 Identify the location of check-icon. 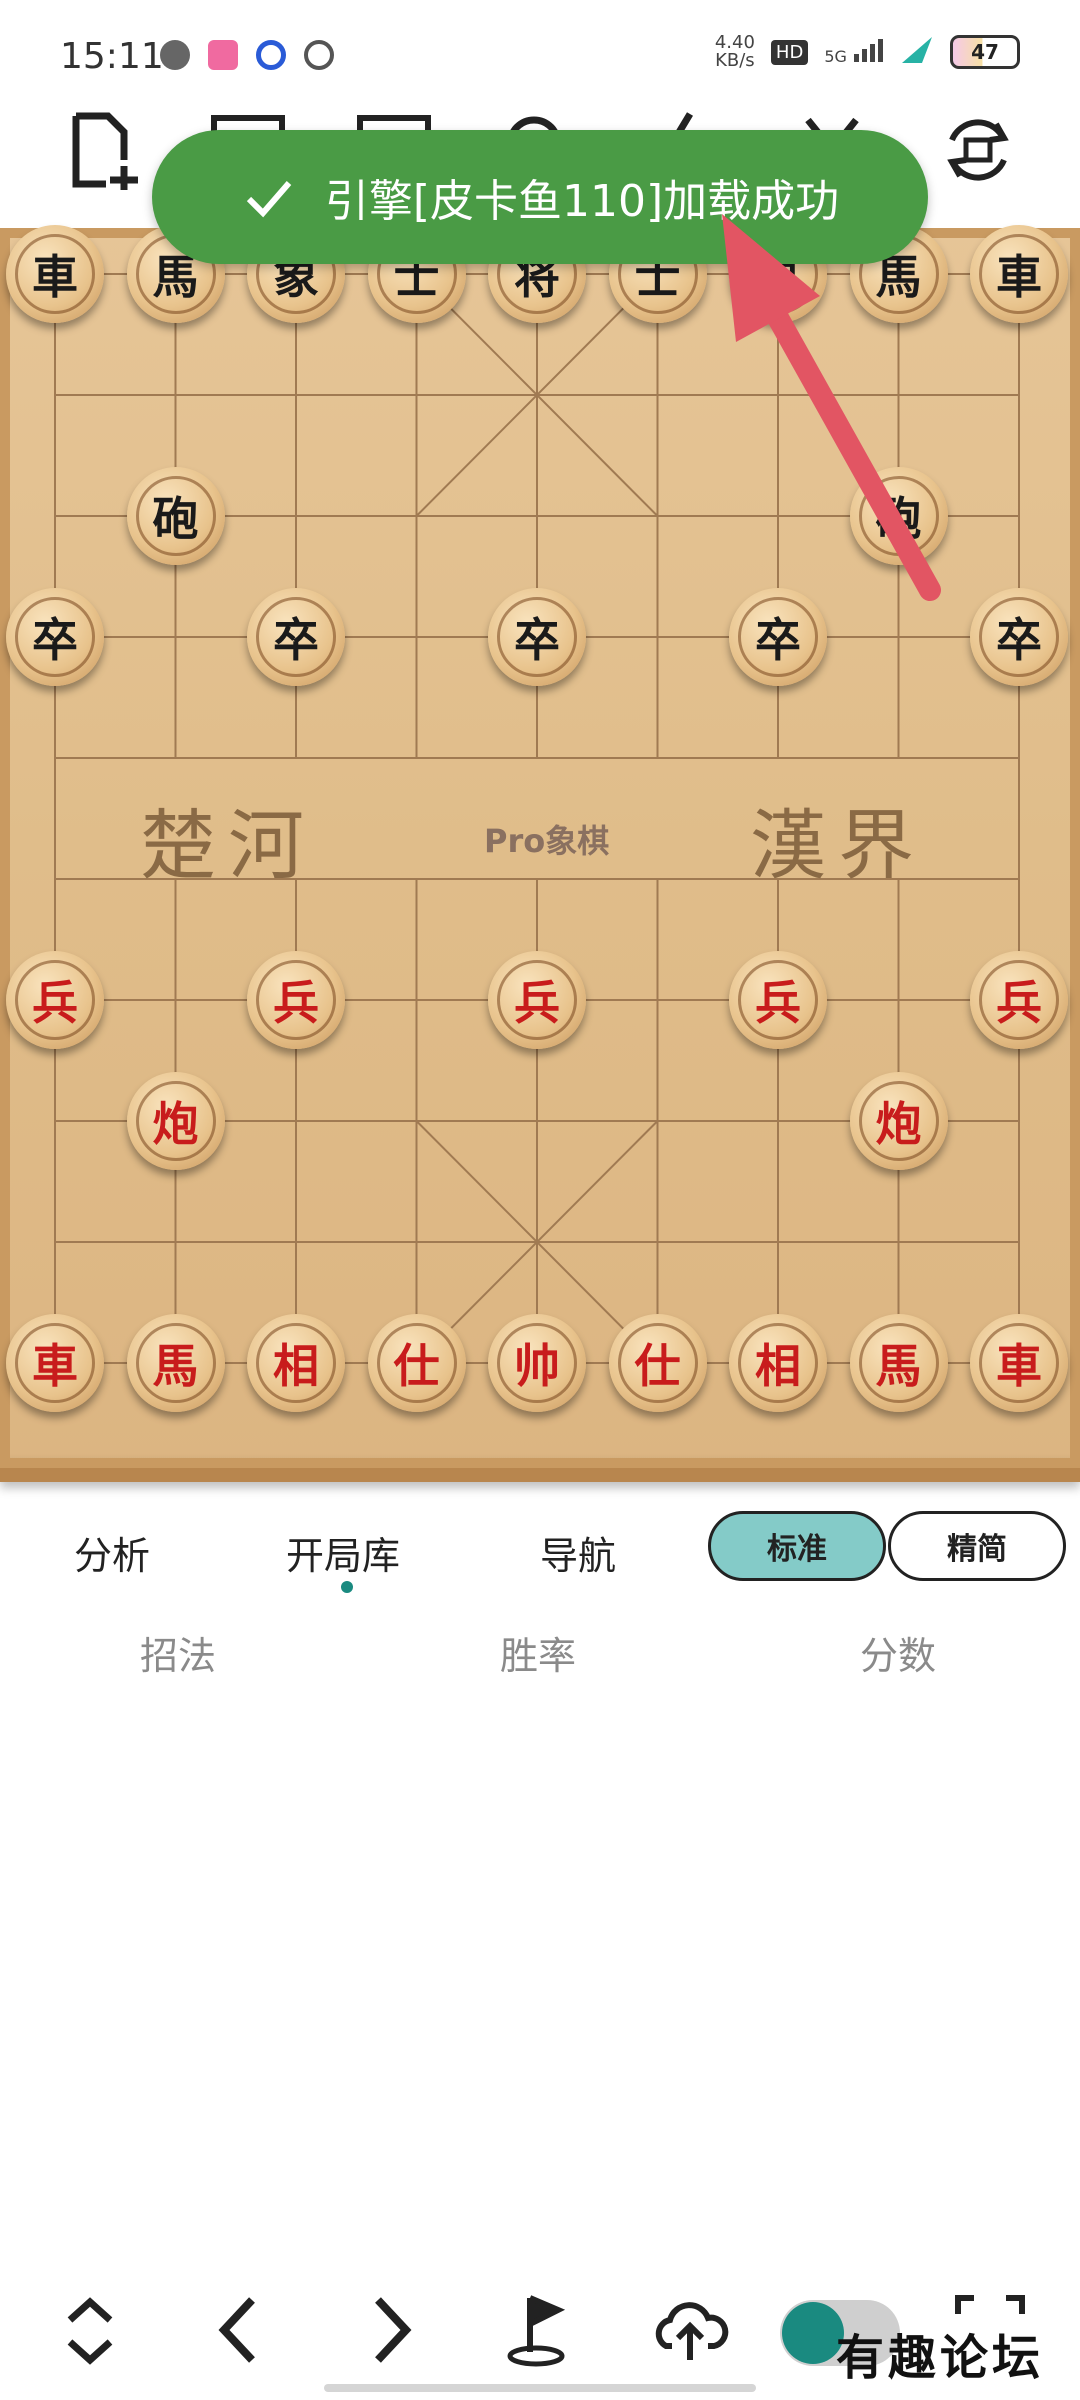
(269, 199).